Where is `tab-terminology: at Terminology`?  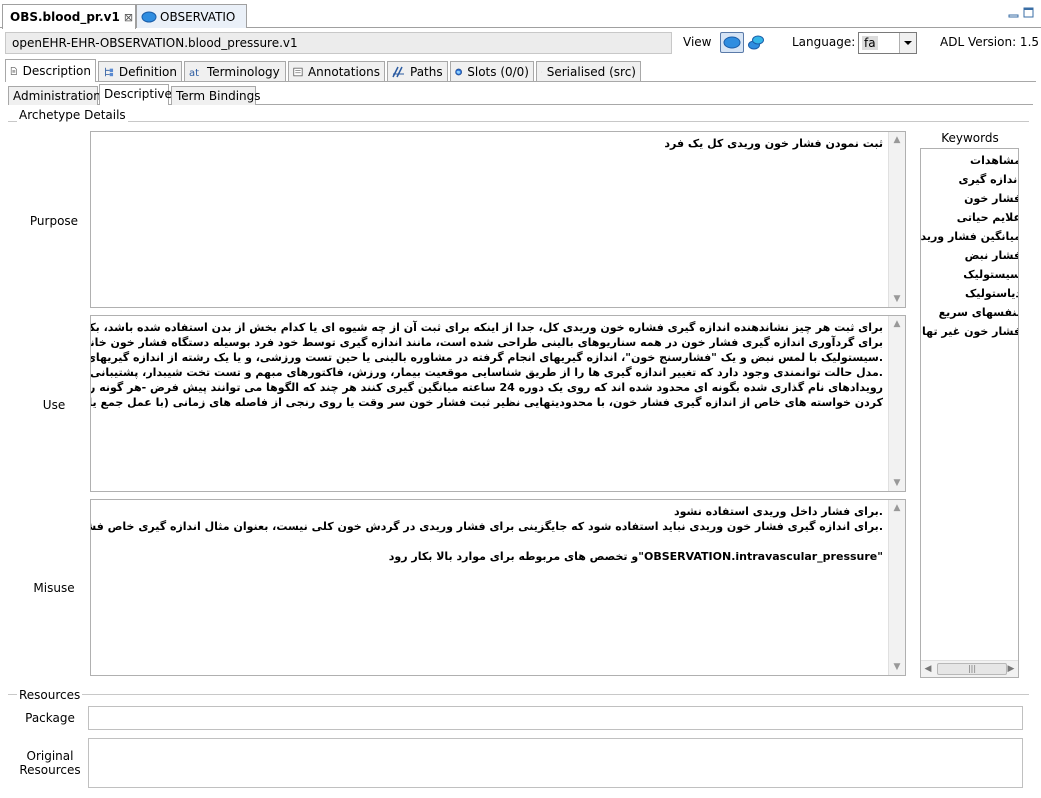 tab-terminology: at Terminology is located at coordinates (235, 71).